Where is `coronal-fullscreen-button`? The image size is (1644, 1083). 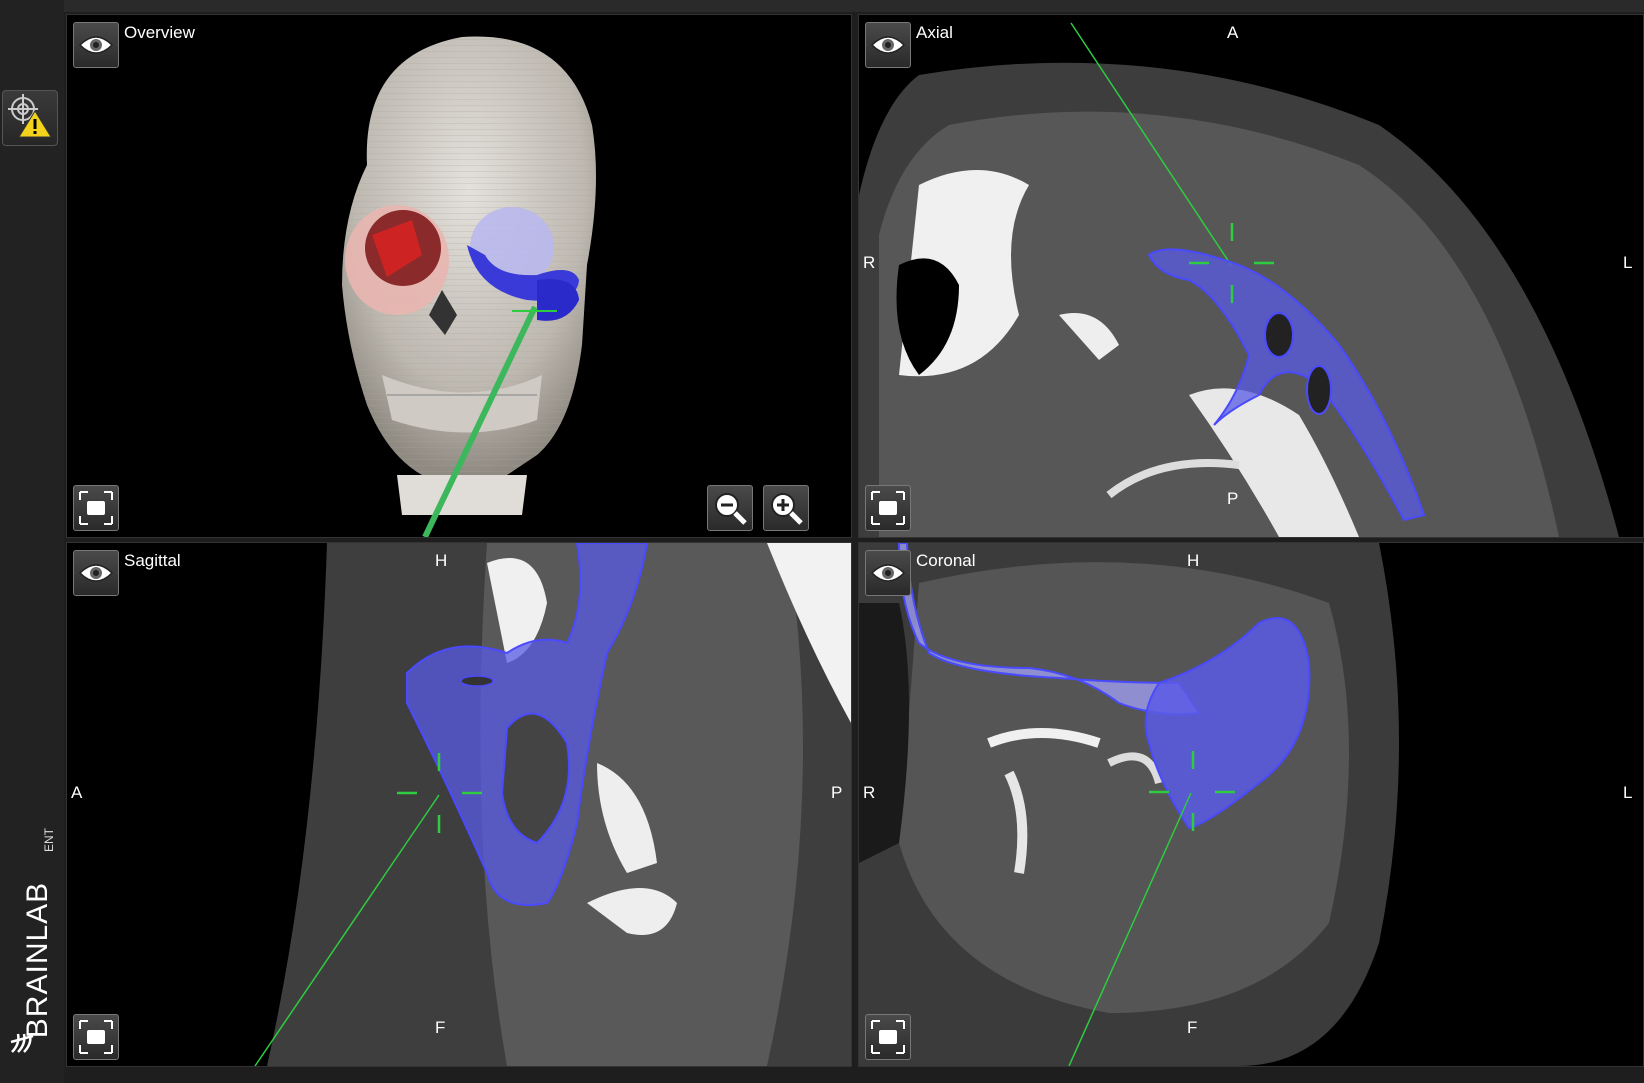
coronal-fullscreen-button is located at coordinates (888, 1037).